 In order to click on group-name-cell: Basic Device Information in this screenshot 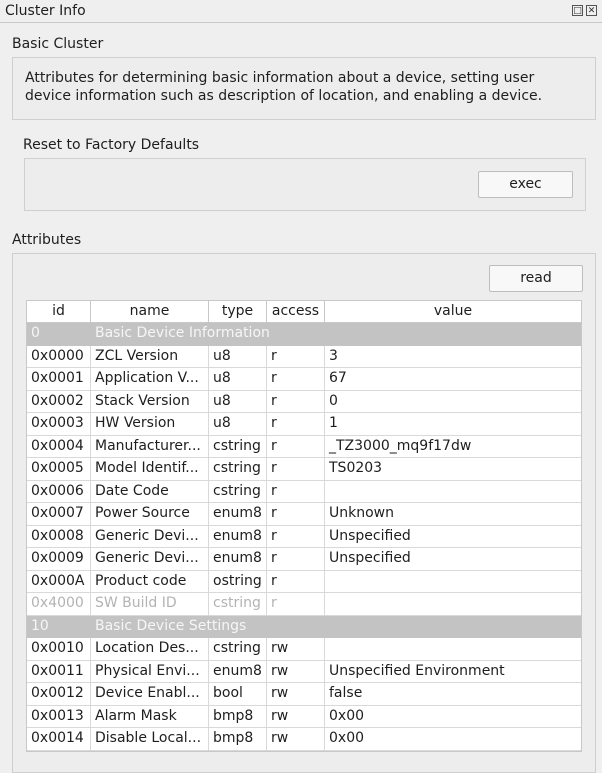, I will do `click(182, 333)`.